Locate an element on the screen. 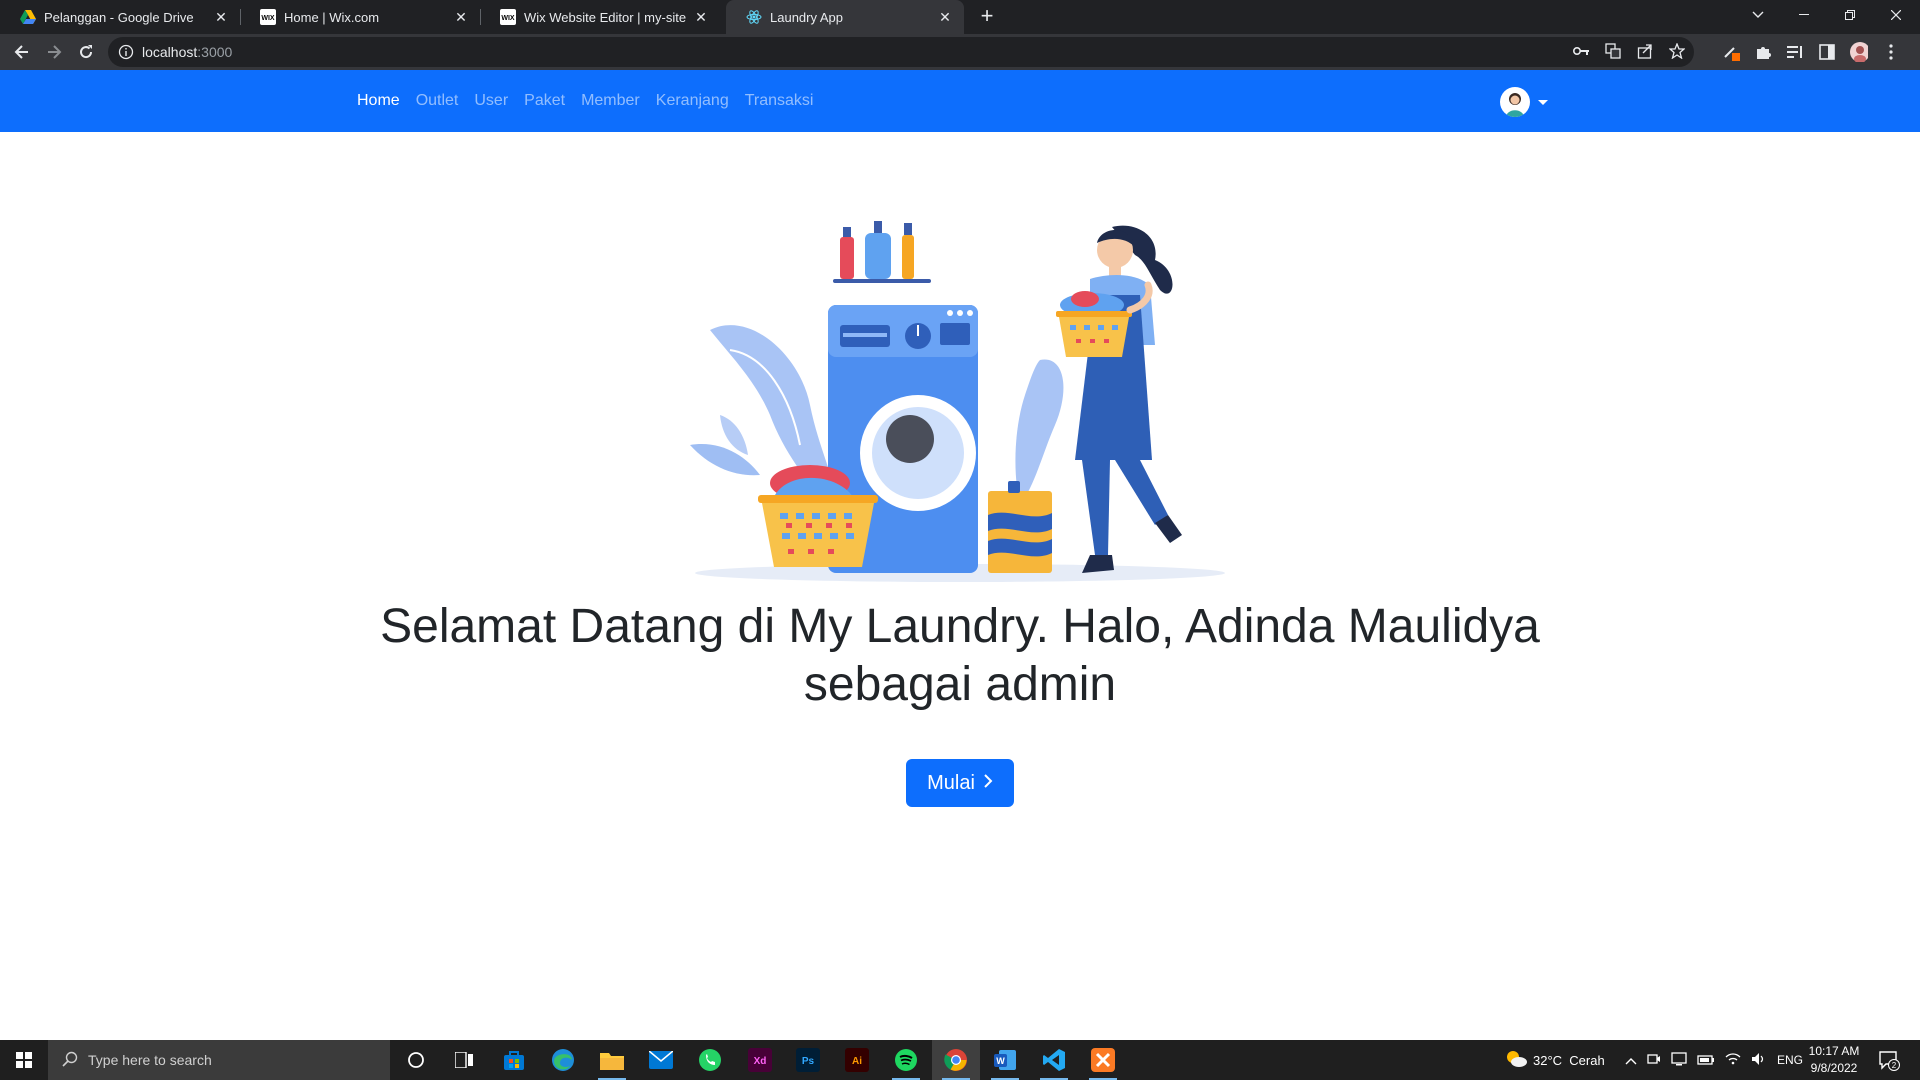  avatar is located at coordinates (1515, 102).